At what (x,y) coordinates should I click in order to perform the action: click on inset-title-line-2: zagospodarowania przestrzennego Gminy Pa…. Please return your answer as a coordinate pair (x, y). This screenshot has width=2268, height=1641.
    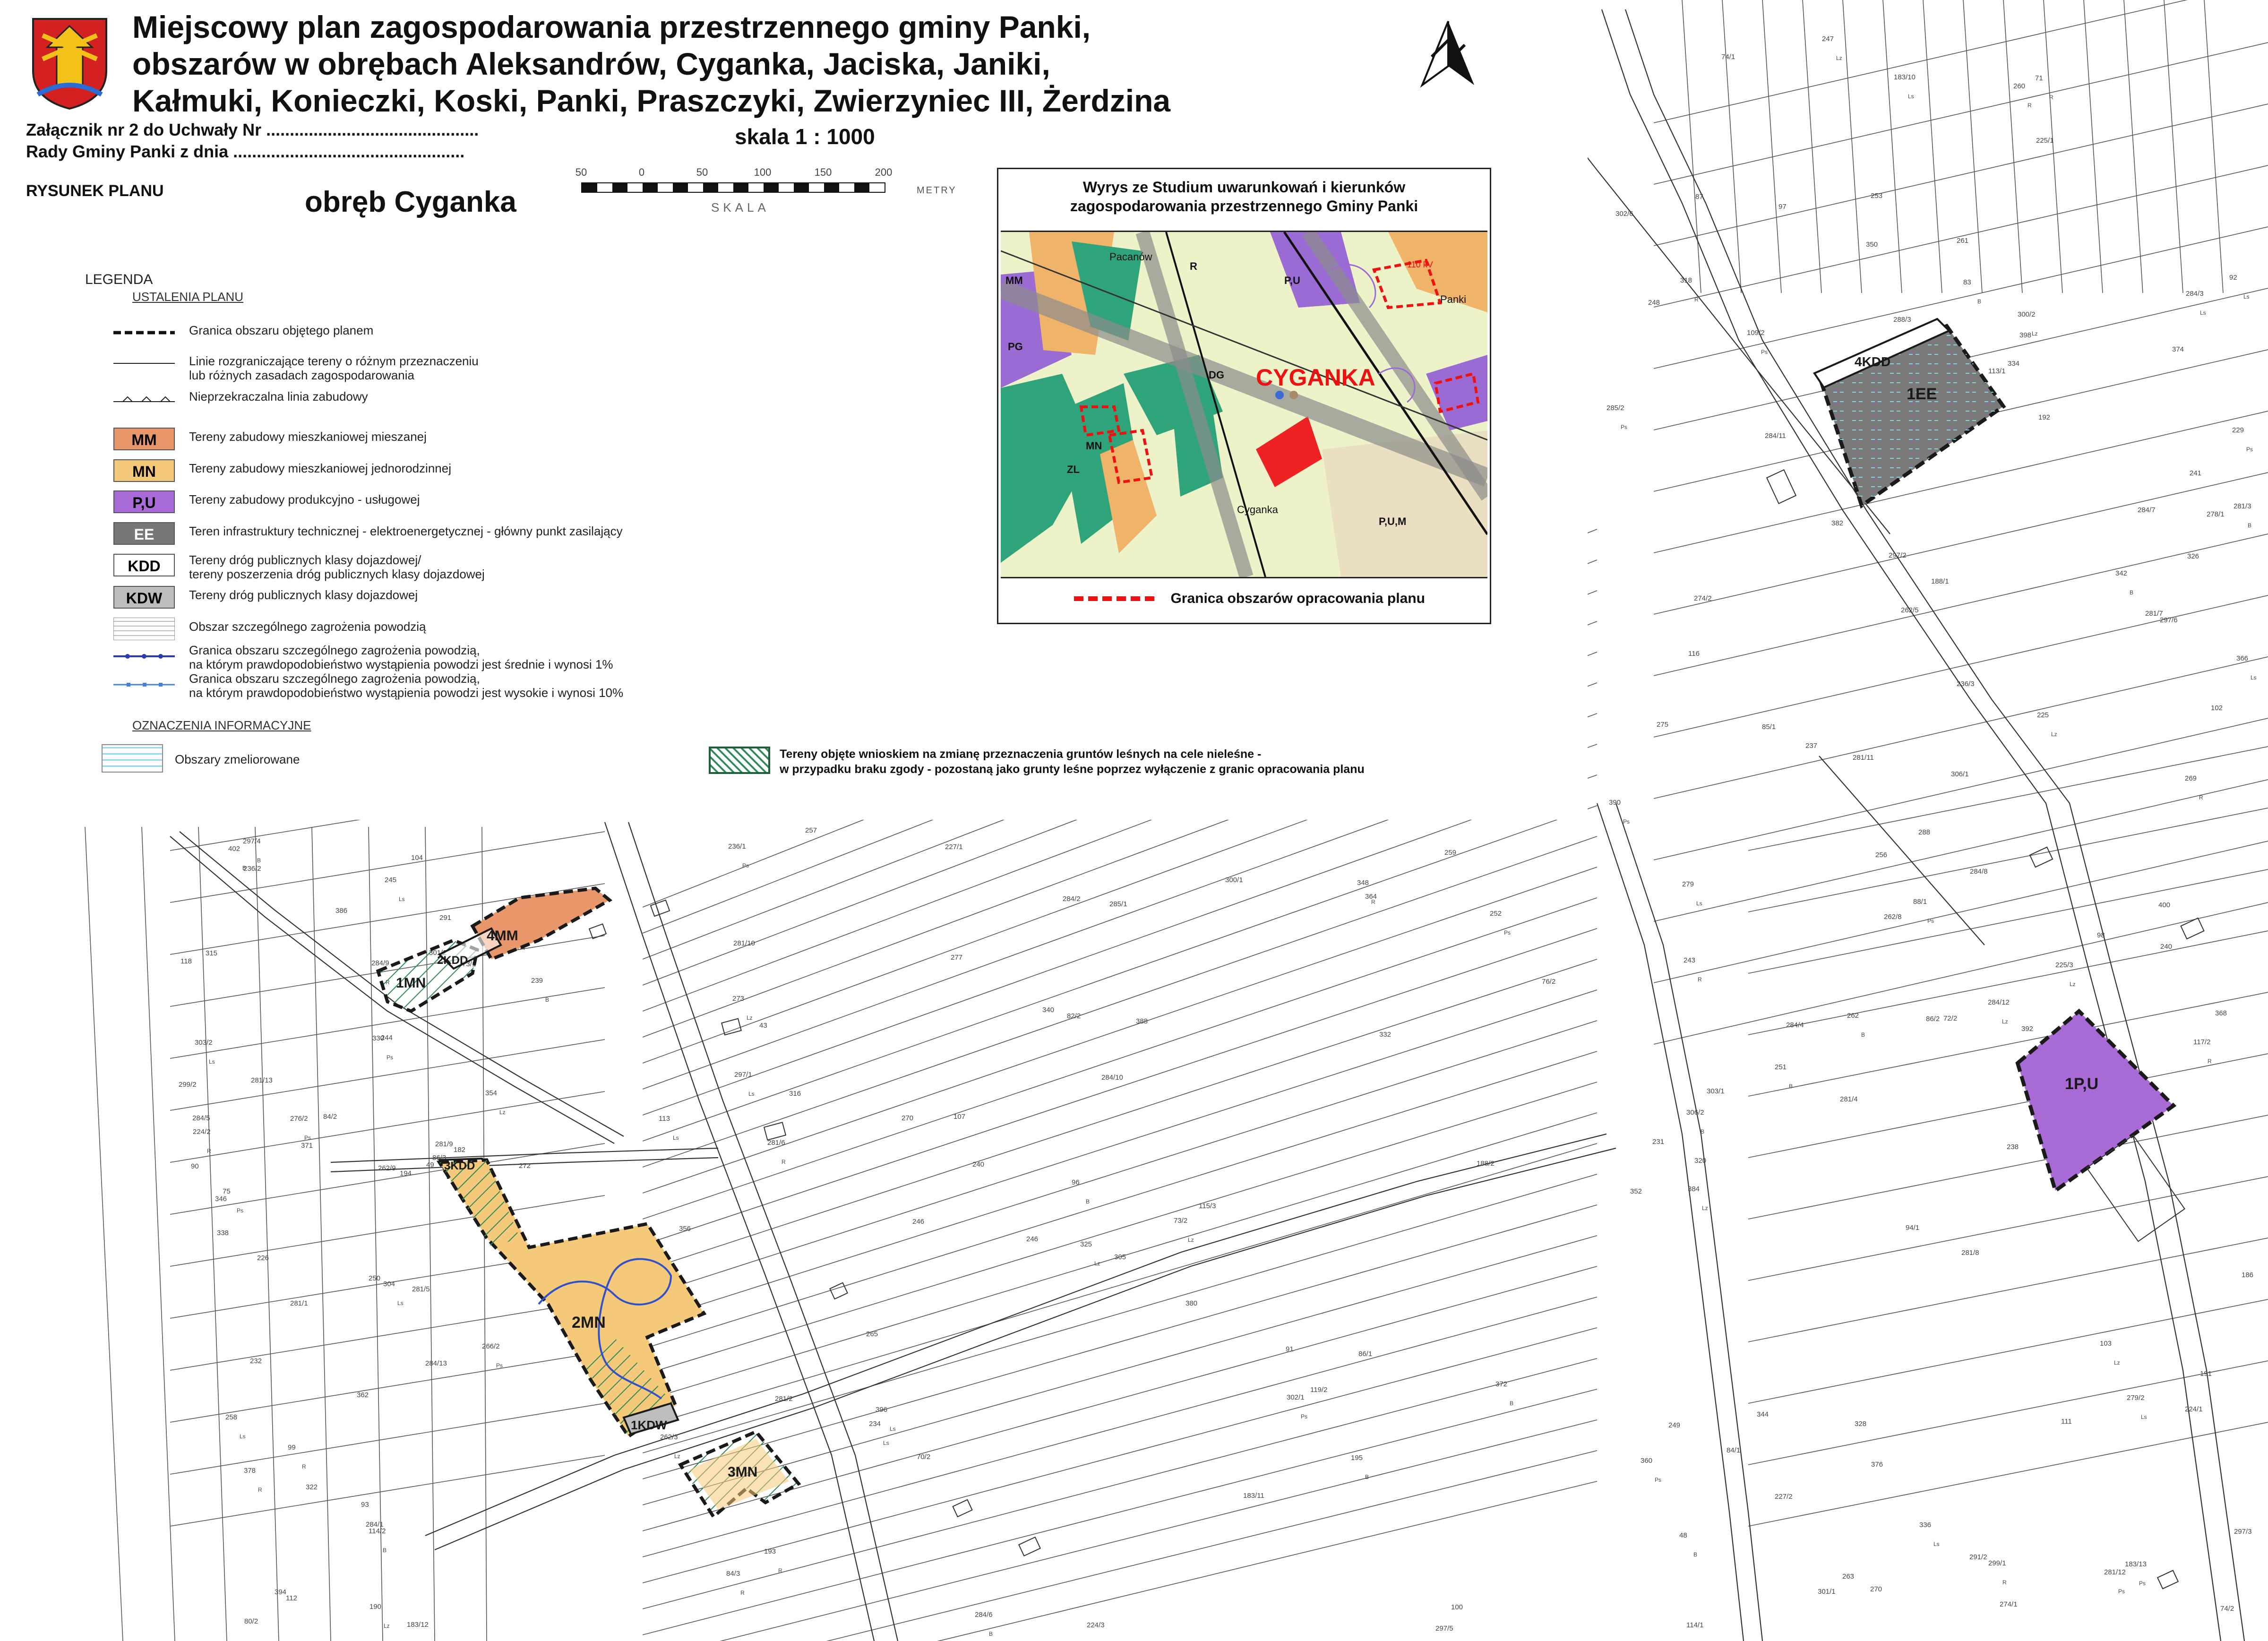
    Looking at the image, I should click on (1244, 206).